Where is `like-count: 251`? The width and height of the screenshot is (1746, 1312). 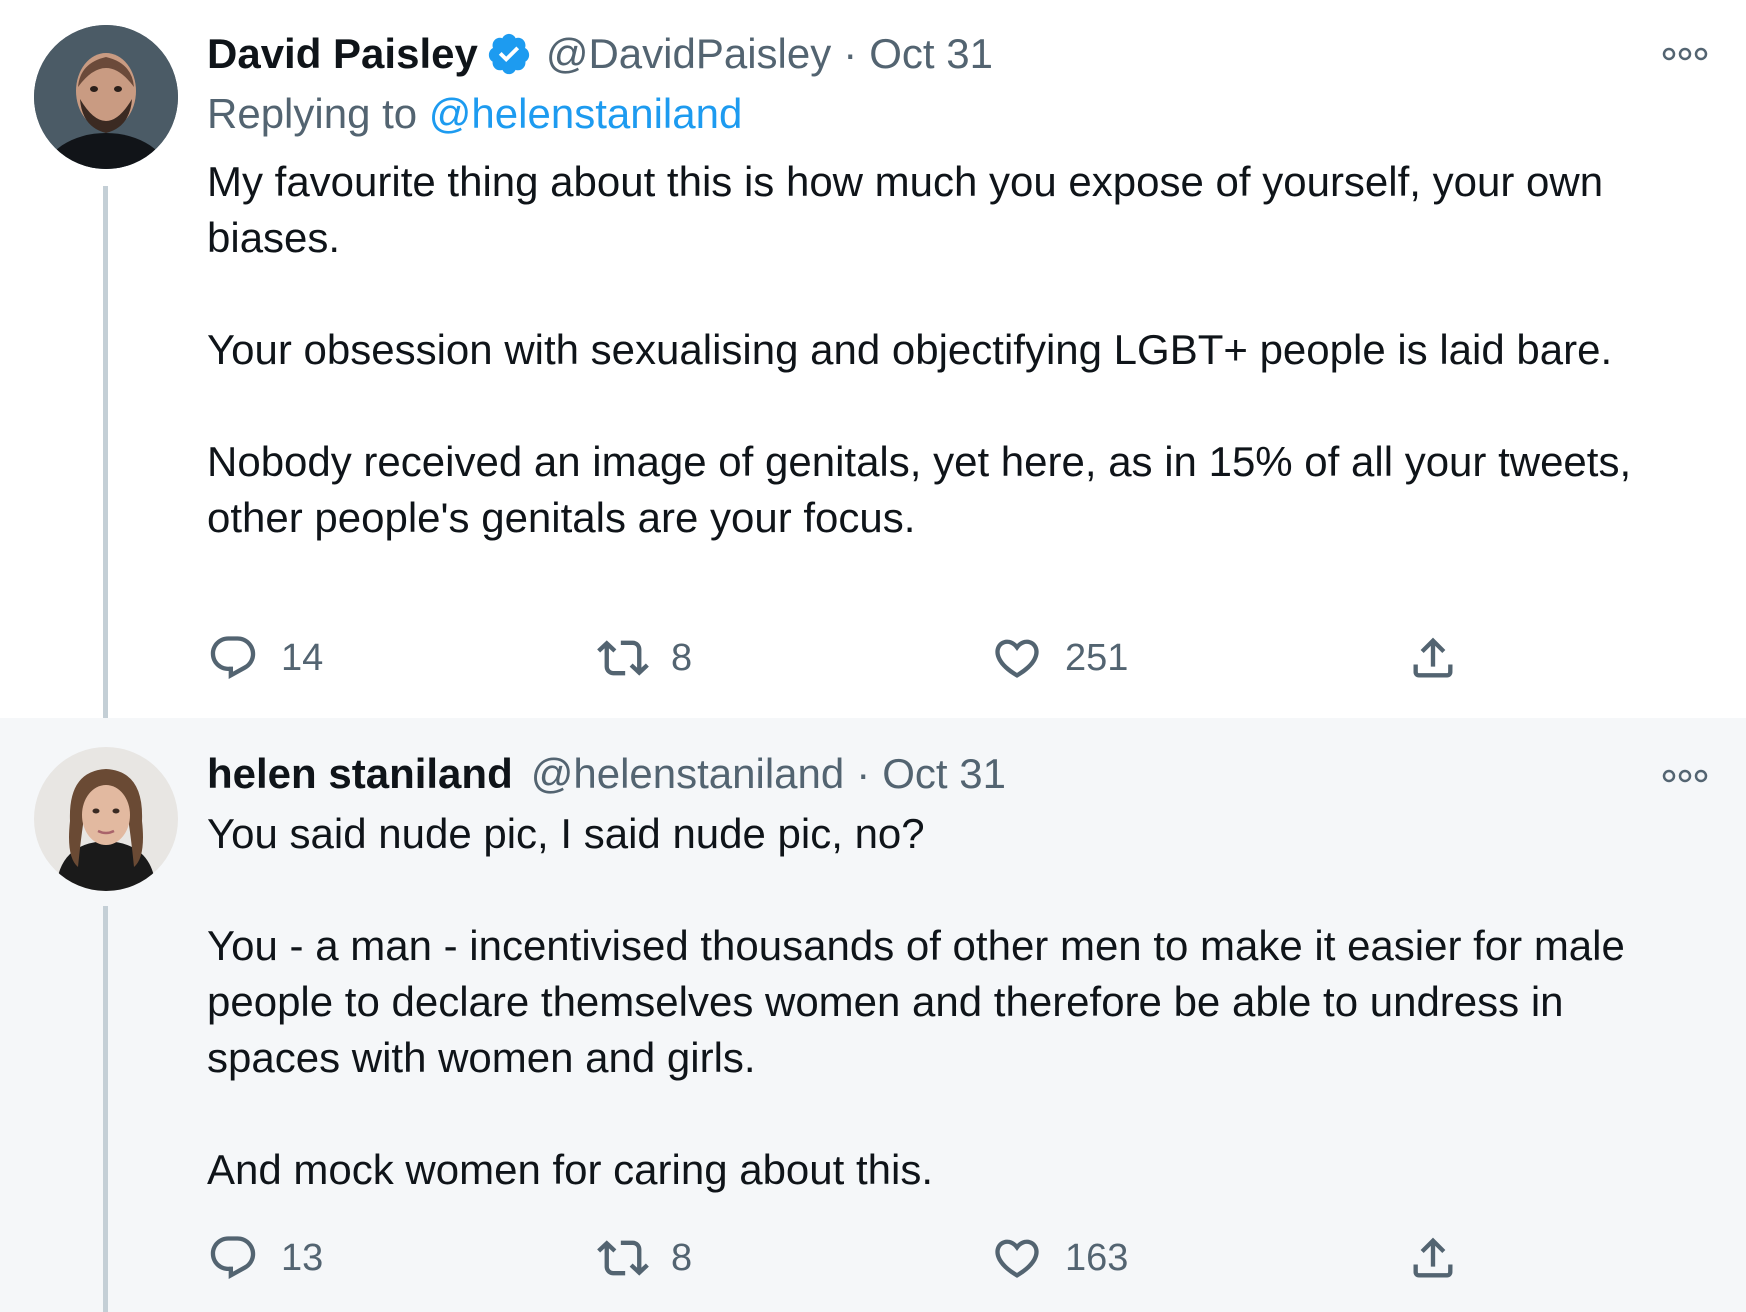
like-count: 251 is located at coordinates (1097, 657).